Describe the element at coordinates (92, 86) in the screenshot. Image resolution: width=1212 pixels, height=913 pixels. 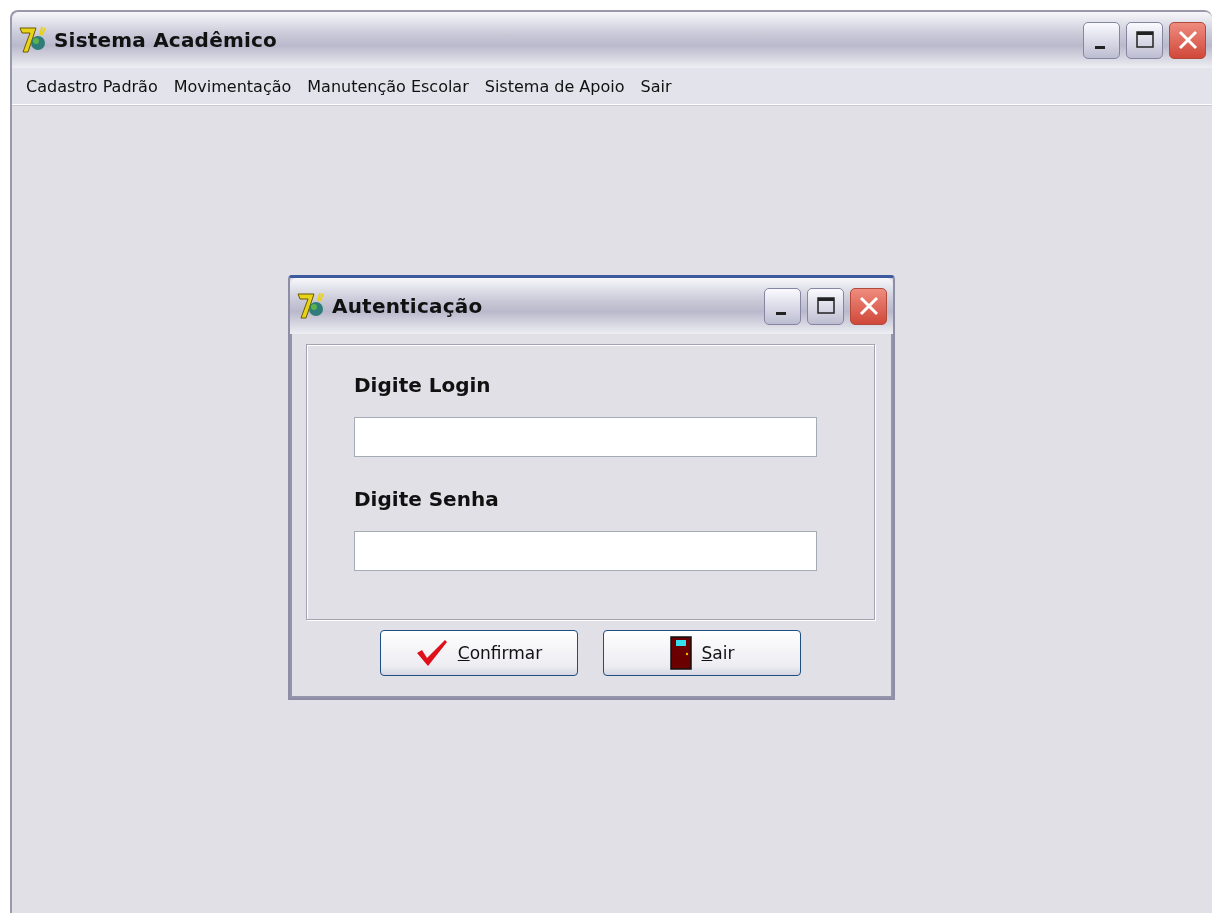
I see `menu-item: Cadastro Padrão` at that location.